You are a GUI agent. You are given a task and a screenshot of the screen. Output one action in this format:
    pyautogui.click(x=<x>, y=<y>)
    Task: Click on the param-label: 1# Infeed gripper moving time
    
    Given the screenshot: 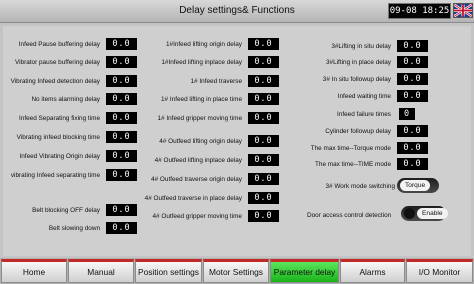 What is the action you would take?
    pyautogui.click(x=199, y=118)
    